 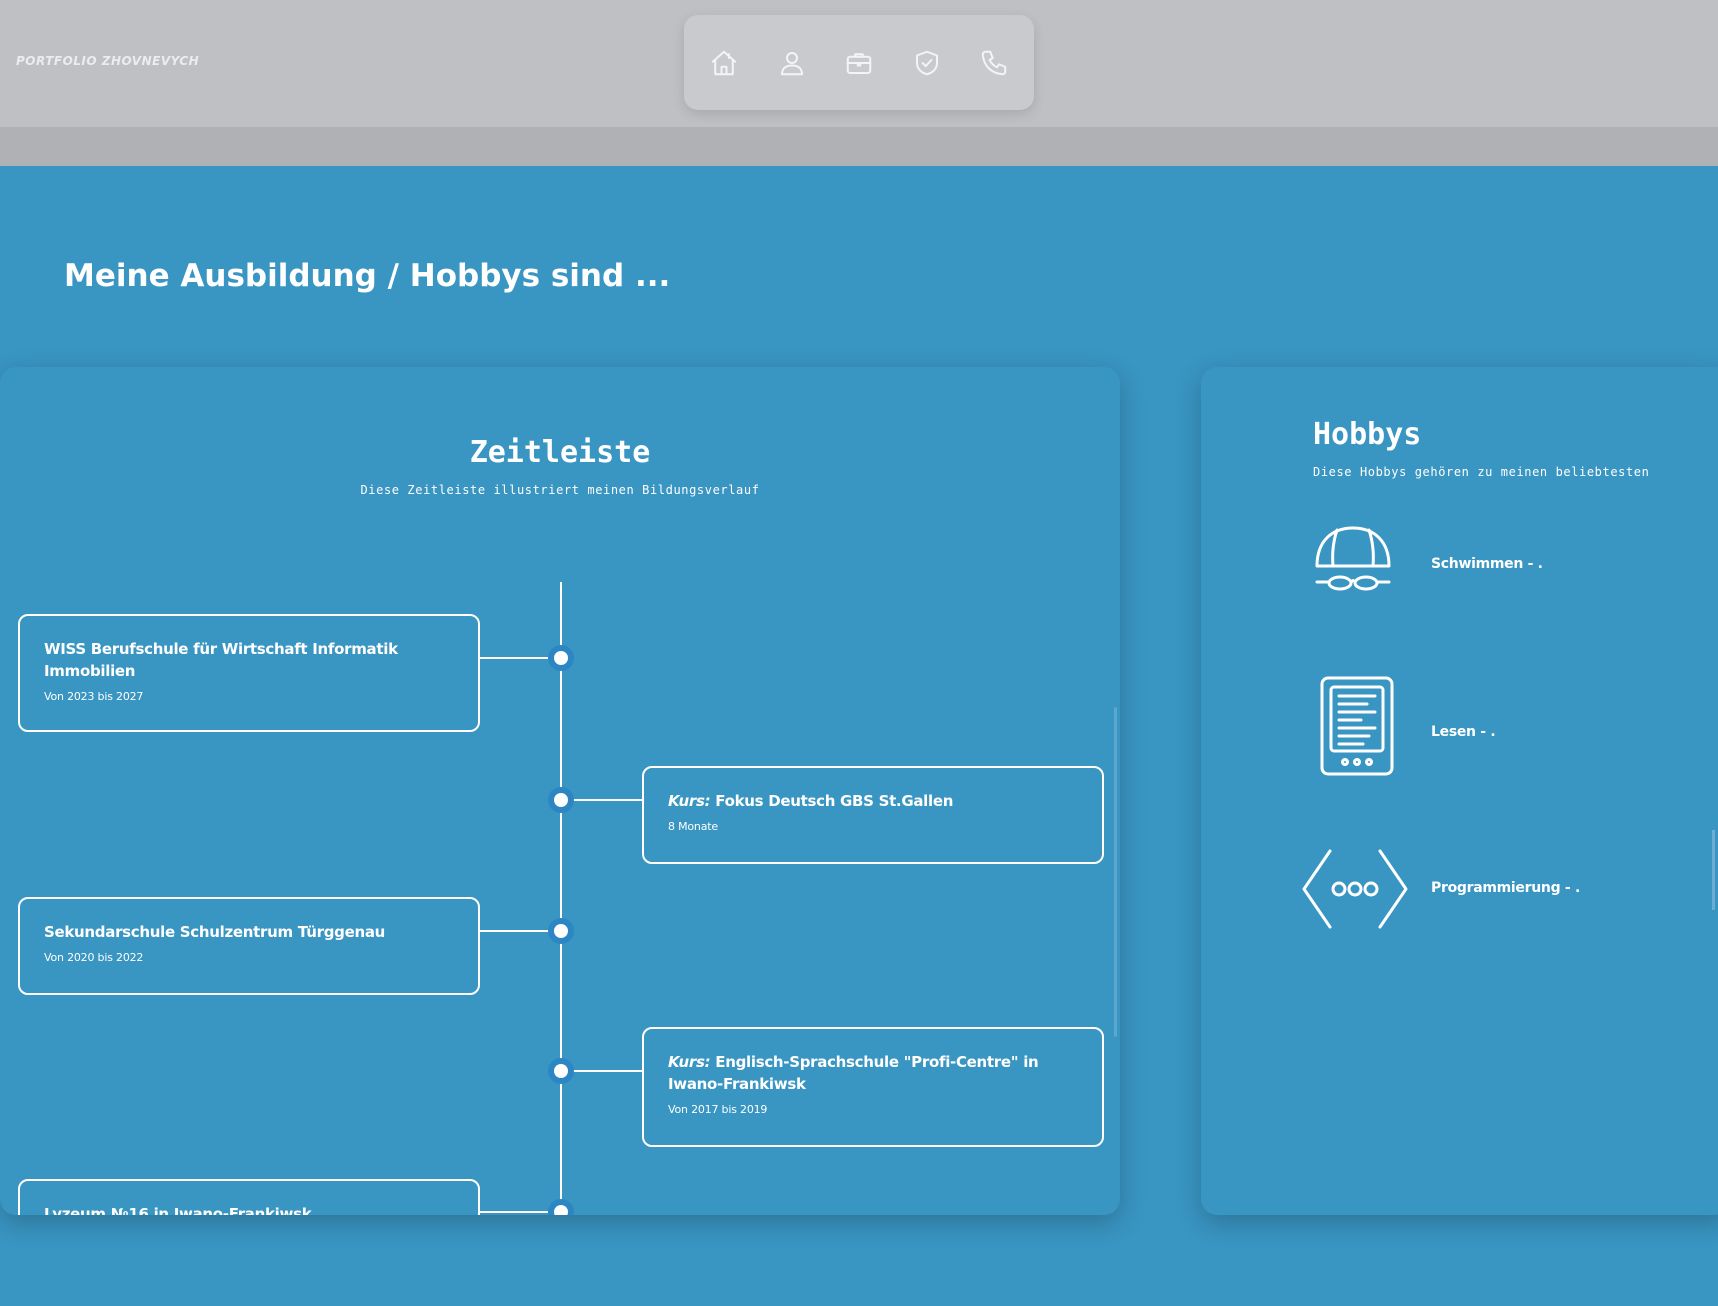 I want to click on timeline-entry-date: 8 Monate, so click(x=693, y=826).